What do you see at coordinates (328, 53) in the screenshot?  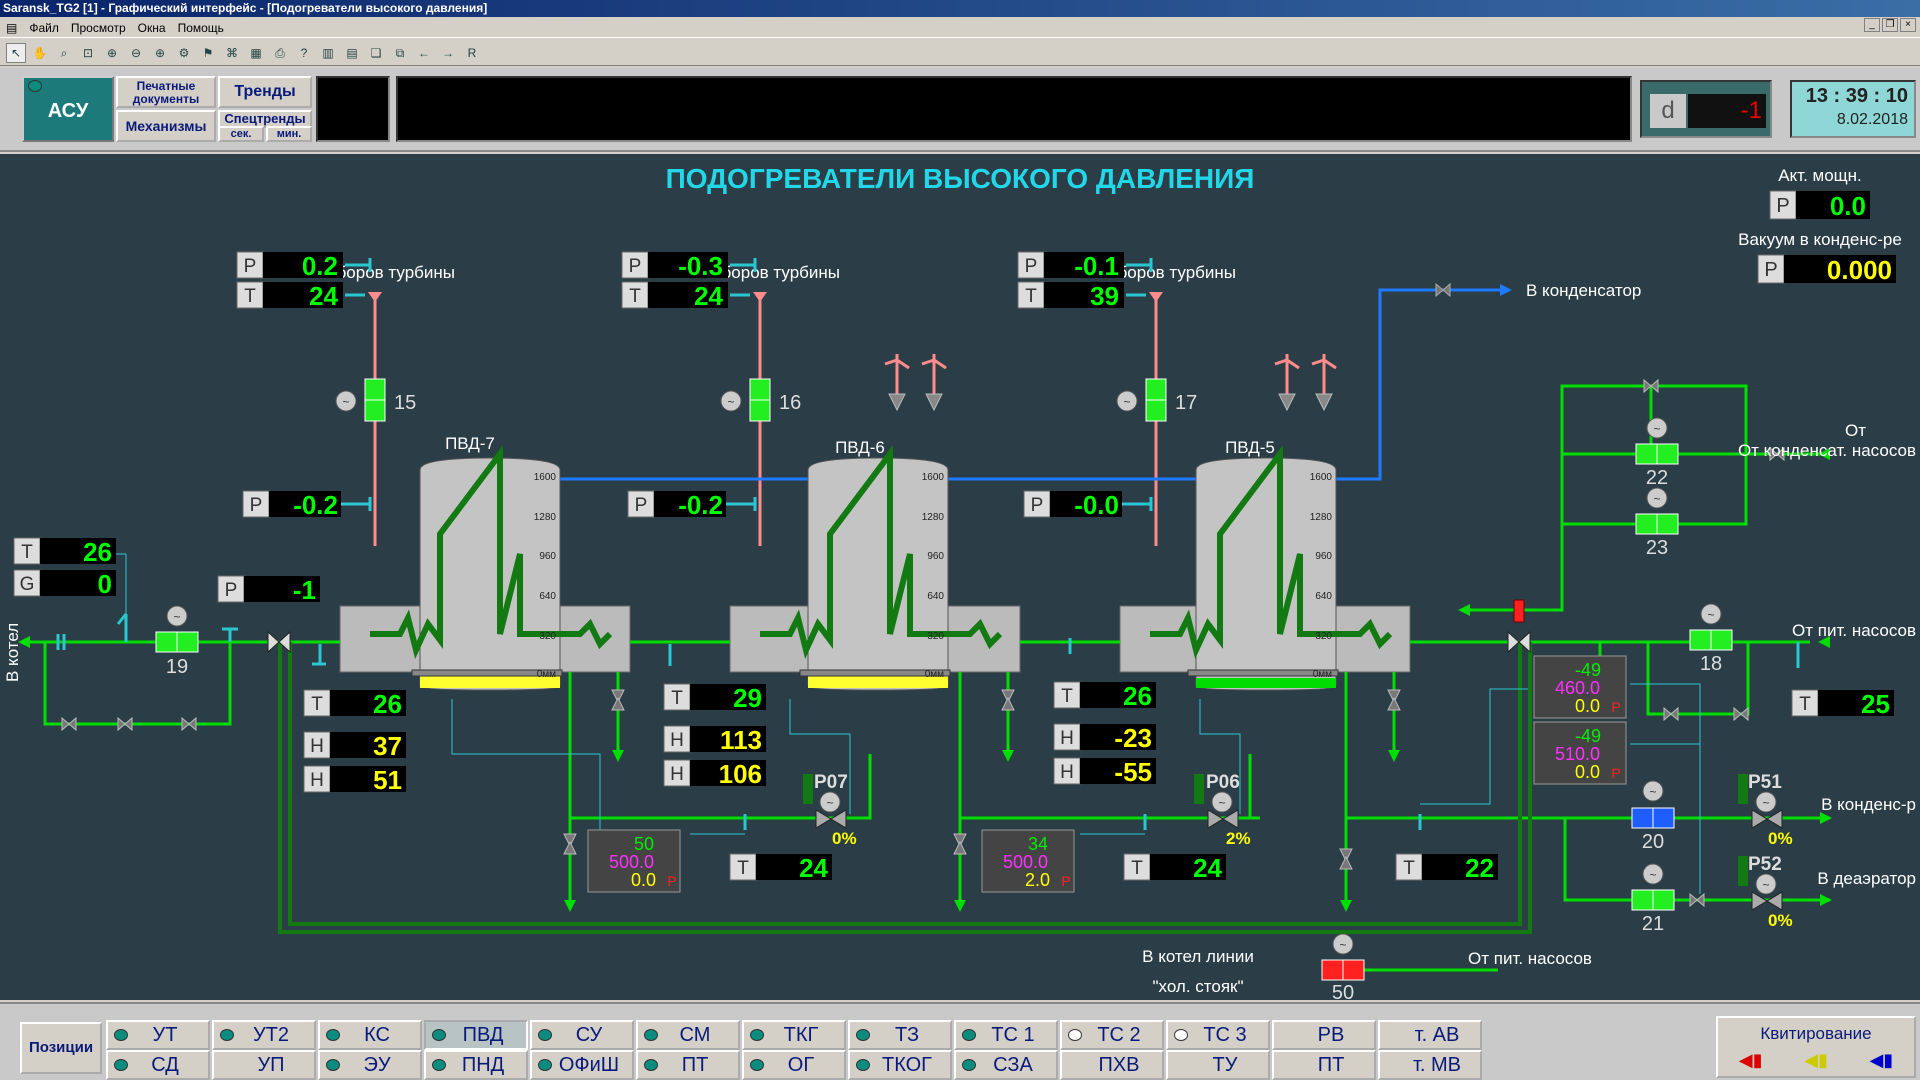 I see `tile-vertical-icon: ▥` at bounding box center [328, 53].